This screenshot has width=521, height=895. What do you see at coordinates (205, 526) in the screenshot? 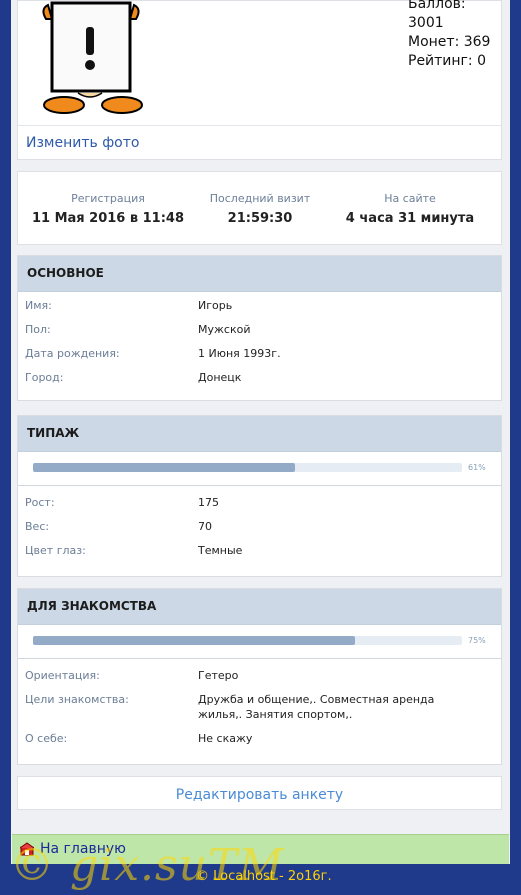
I see `field-value: 70` at bounding box center [205, 526].